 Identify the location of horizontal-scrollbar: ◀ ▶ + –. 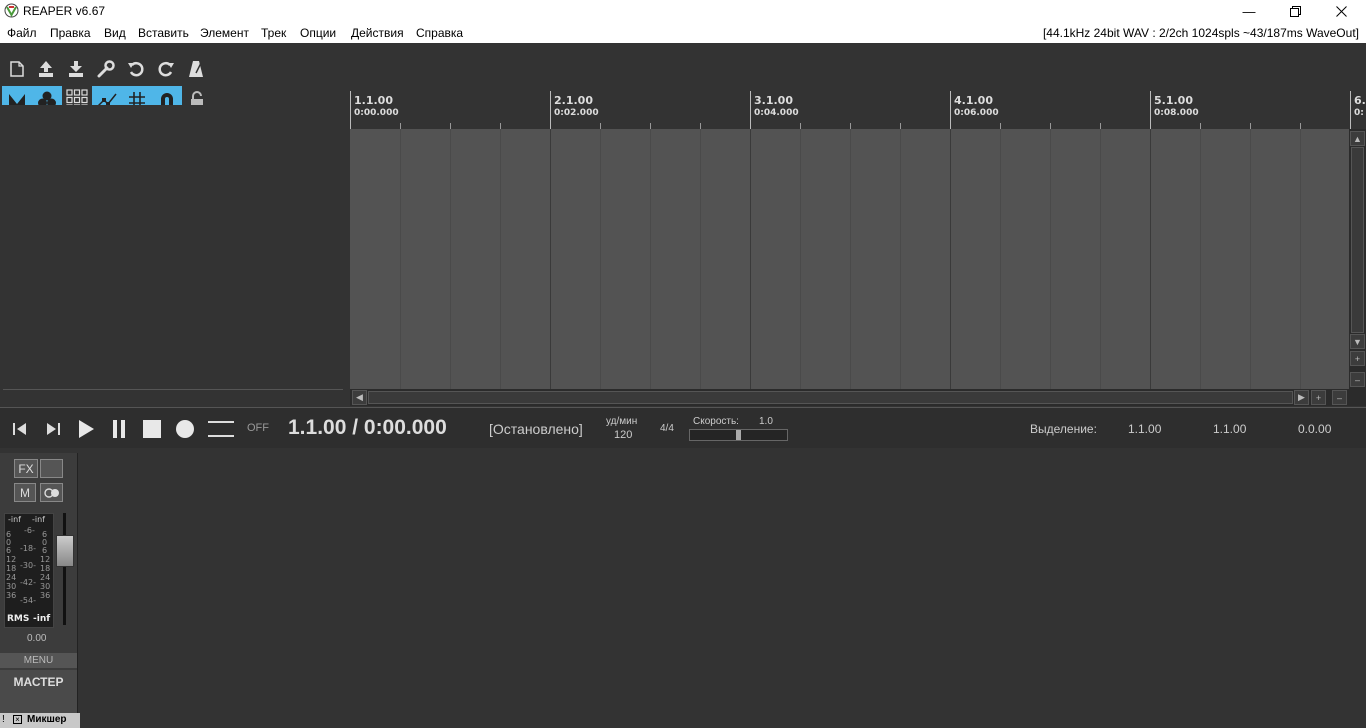
(858, 397).